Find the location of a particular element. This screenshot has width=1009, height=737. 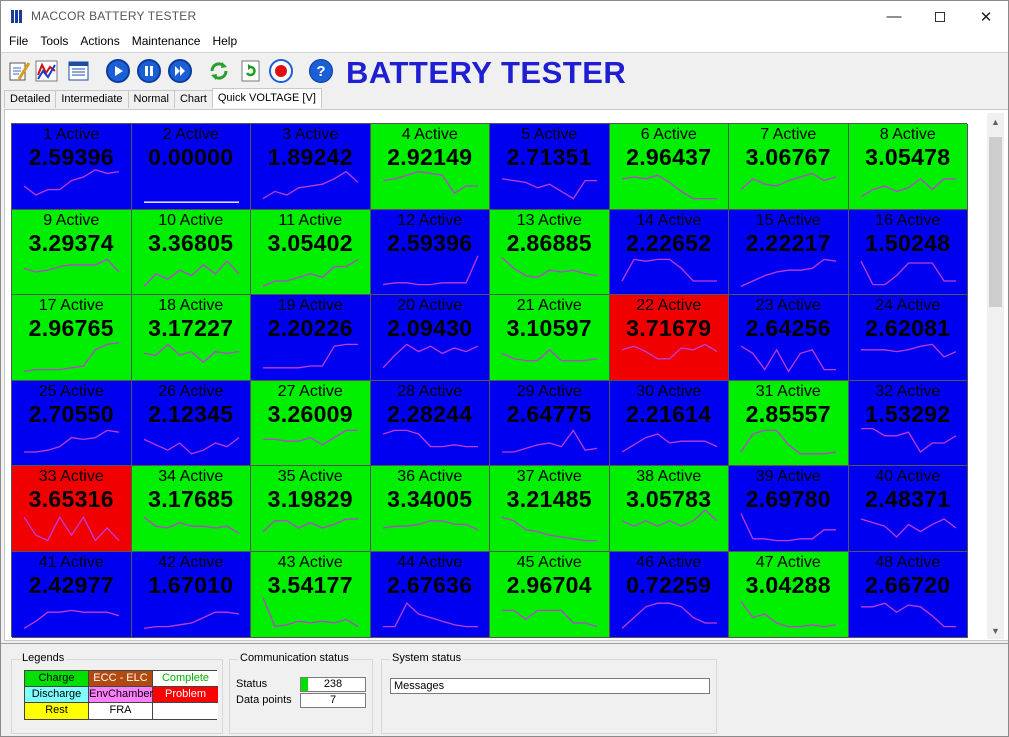

menu-help: Help is located at coordinates (224, 42).